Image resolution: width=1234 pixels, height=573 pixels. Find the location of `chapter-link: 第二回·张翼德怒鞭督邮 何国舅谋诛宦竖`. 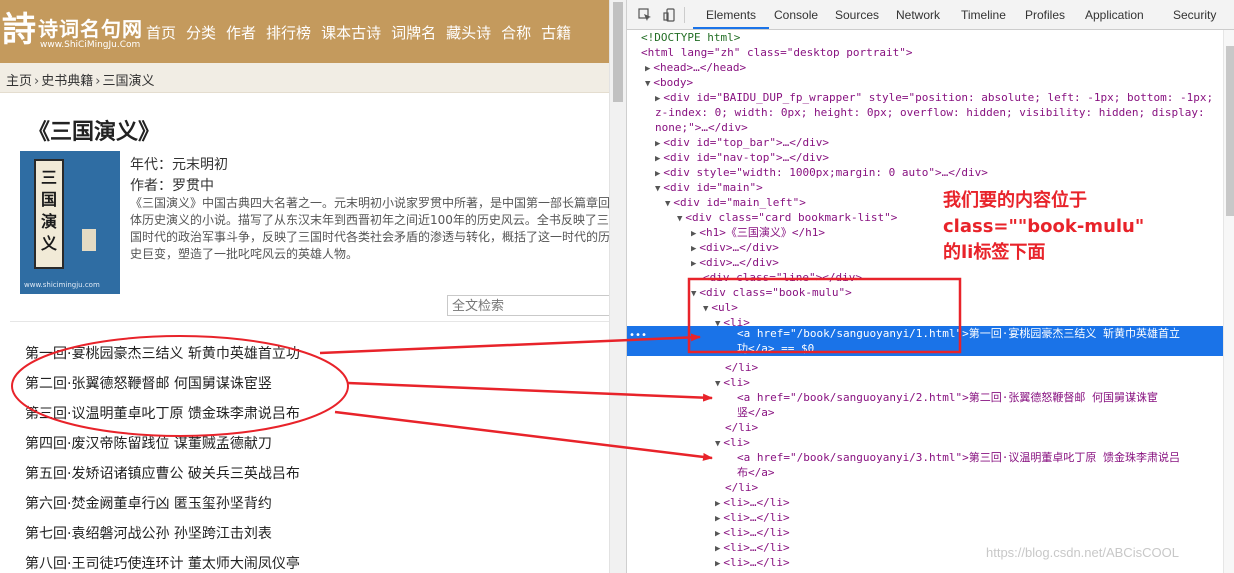

chapter-link: 第二回·张翼德怒鞭督邮 何国舅谋诛宦竖 is located at coordinates (162, 384).